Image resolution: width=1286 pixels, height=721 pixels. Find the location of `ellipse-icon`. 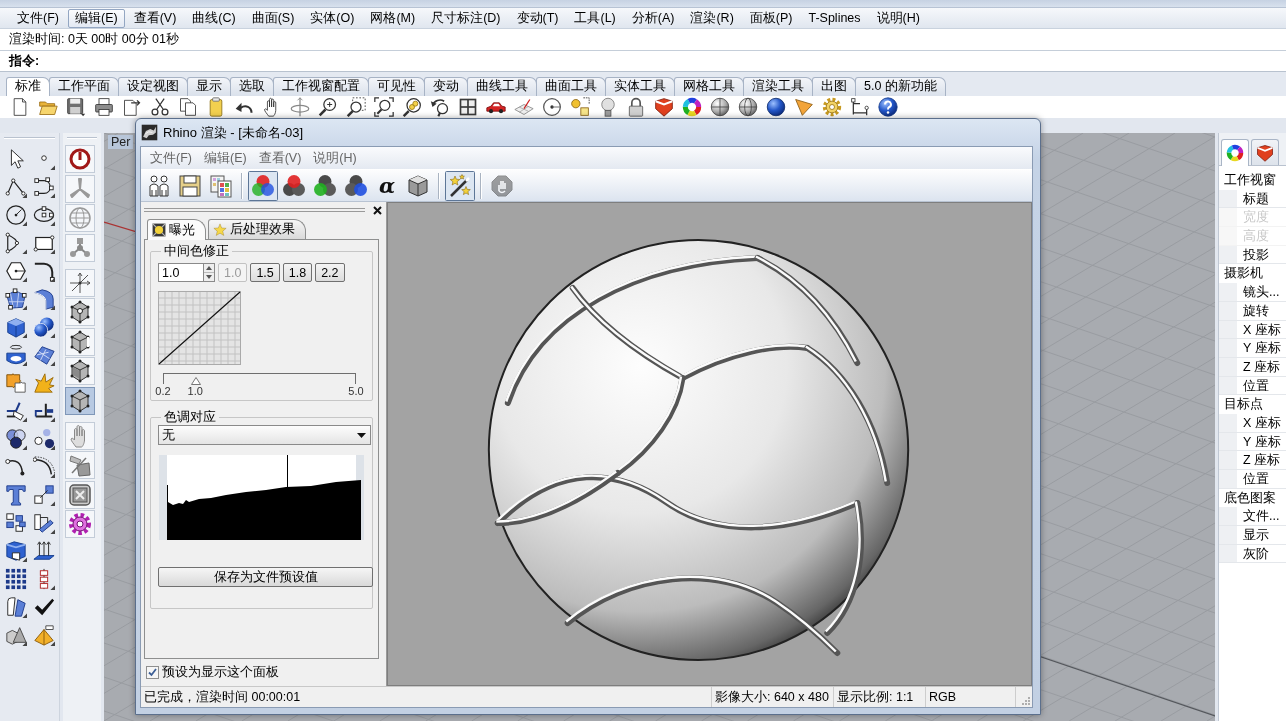

ellipse-icon is located at coordinates (44, 215).